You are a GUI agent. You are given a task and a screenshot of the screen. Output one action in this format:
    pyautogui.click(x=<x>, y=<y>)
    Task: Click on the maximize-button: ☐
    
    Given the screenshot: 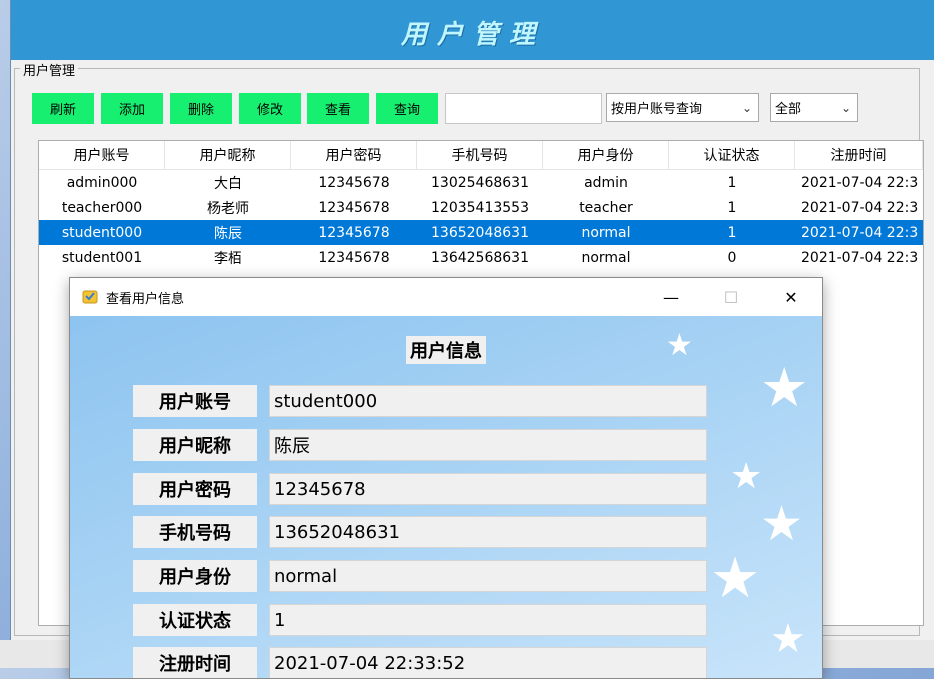 What is the action you would take?
    pyautogui.click(x=731, y=297)
    